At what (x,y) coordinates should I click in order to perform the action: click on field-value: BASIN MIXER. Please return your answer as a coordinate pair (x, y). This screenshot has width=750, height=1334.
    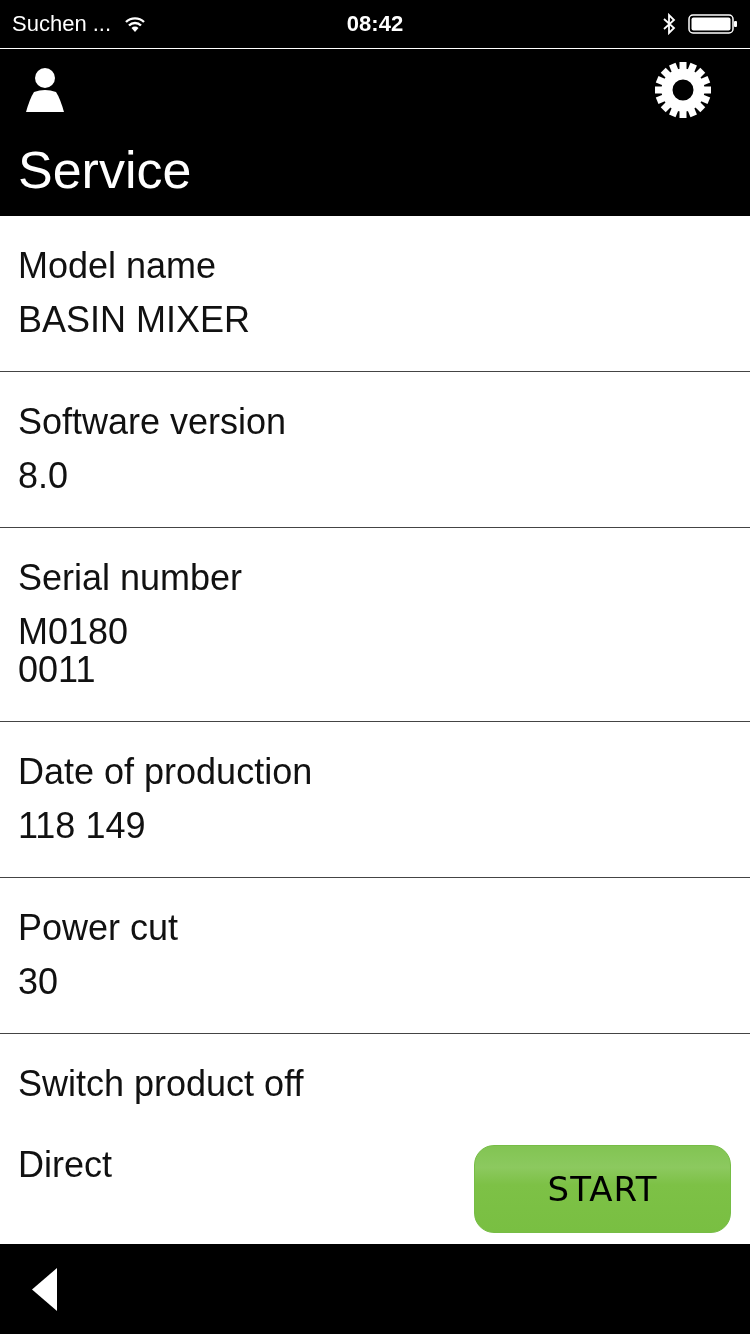
    Looking at the image, I should click on (134, 320).